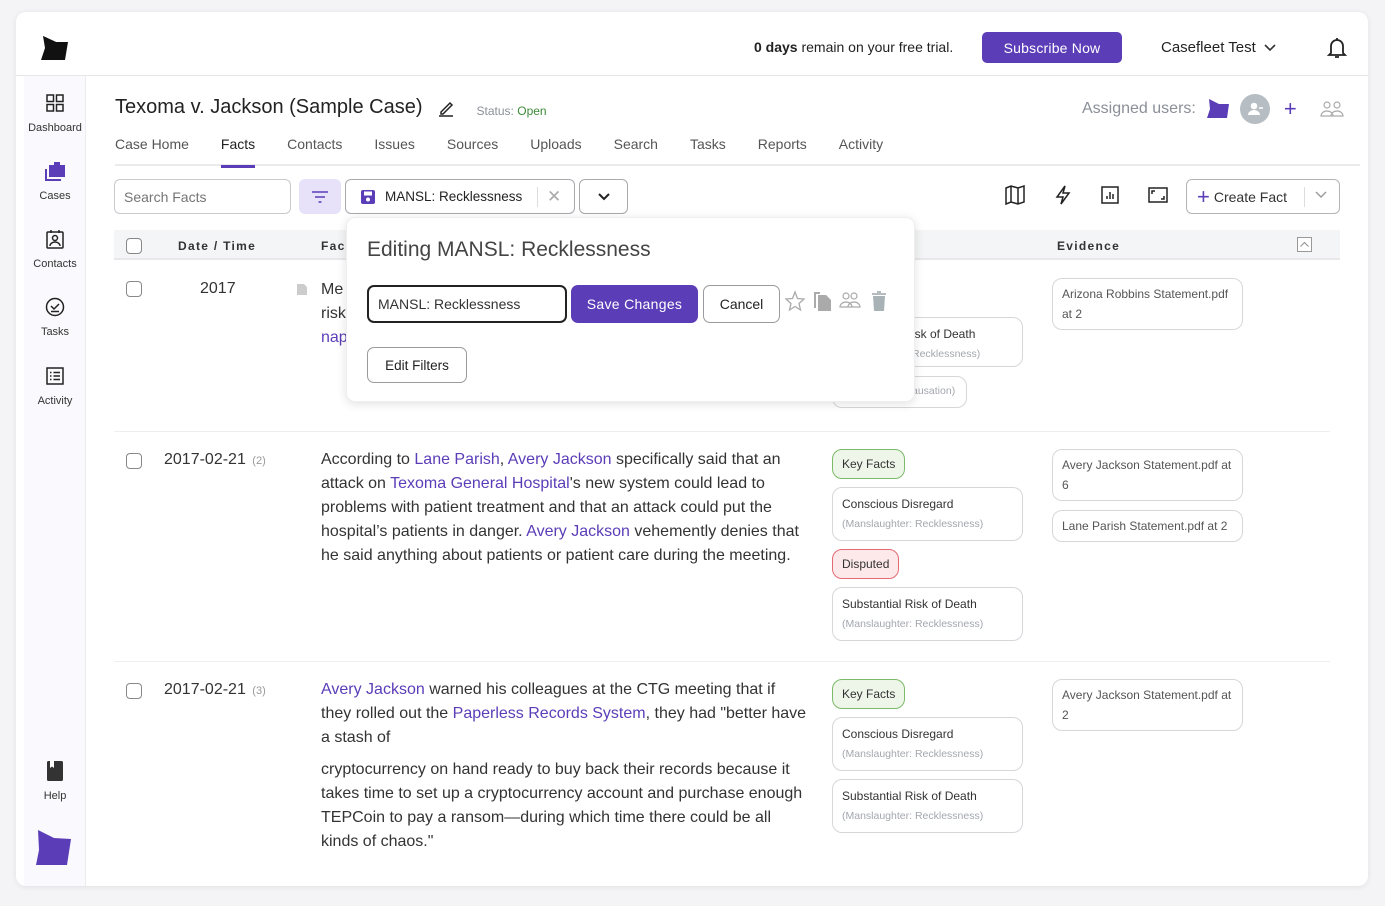 Image resolution: width=1385 pixels, height=906 pixels. Describe the element at coordinates (782, 151) in the screenshot. I see `tab-reports: Reports` at that location.